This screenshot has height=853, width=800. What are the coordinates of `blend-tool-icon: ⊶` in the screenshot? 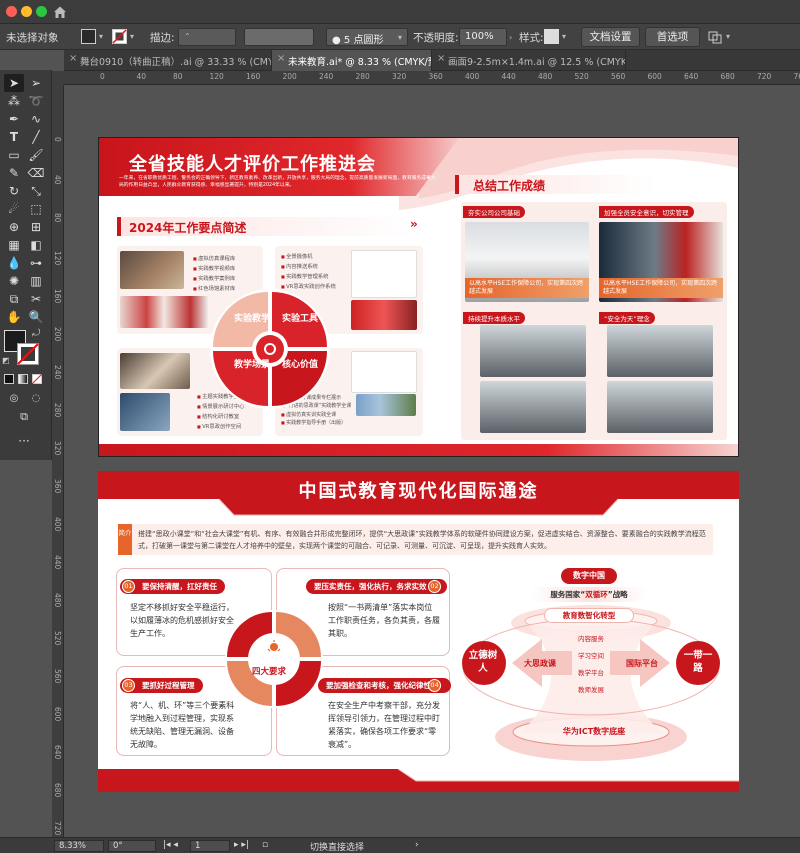 It's located at (36, 263).